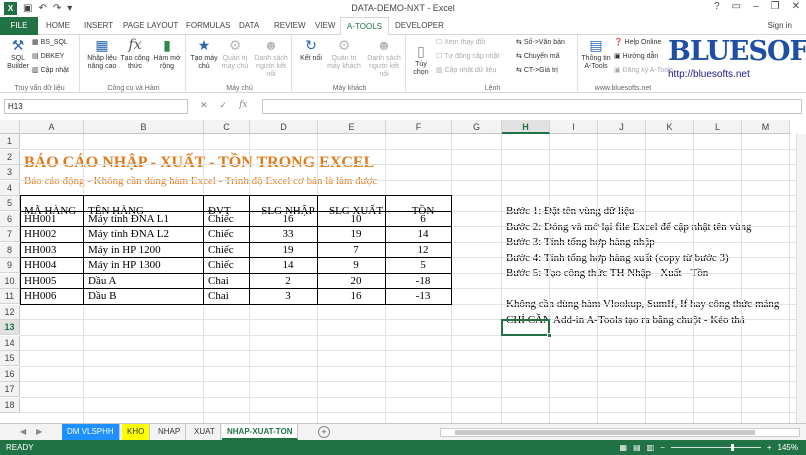 This screenshot has width=806, height=455. I want to click on data-cell: HH006, so click(40, 296).